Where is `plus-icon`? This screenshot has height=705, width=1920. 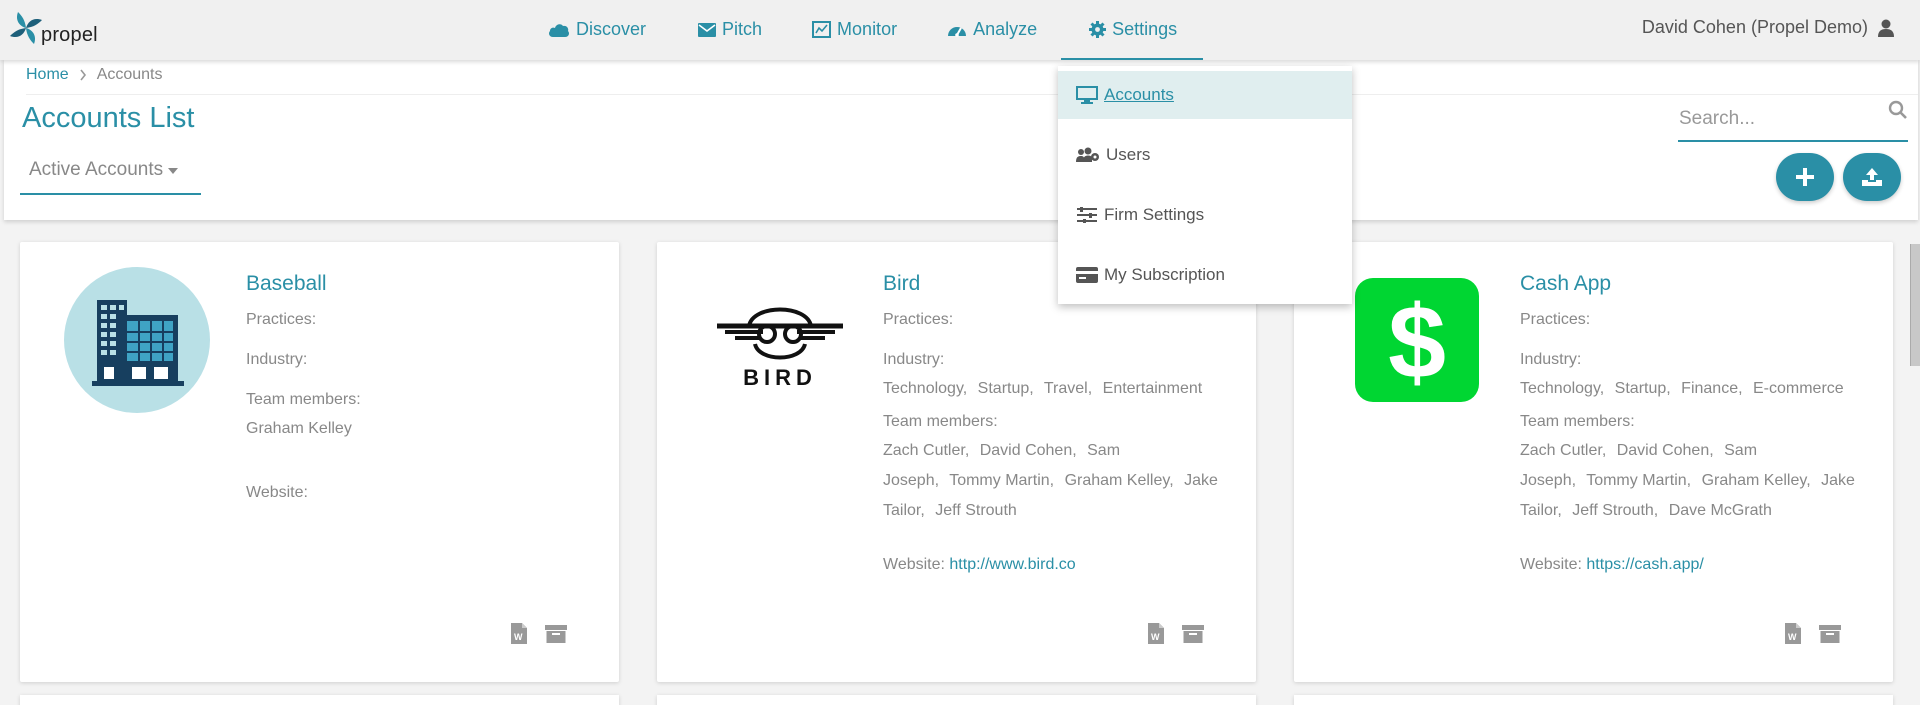
plus-icon is located at coordinates (1805, 177).